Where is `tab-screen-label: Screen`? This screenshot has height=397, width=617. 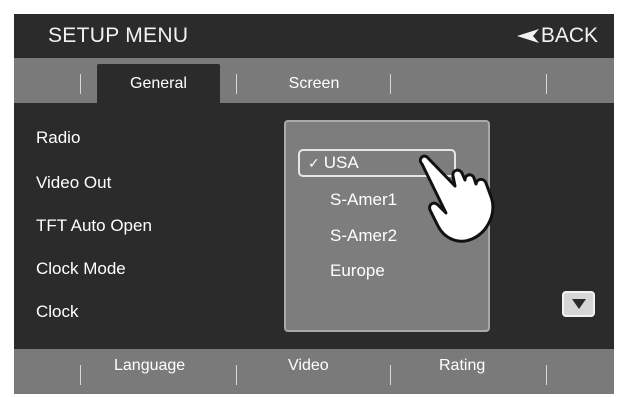 tab-screen-label: Screen is located at coordinates (314, 83).